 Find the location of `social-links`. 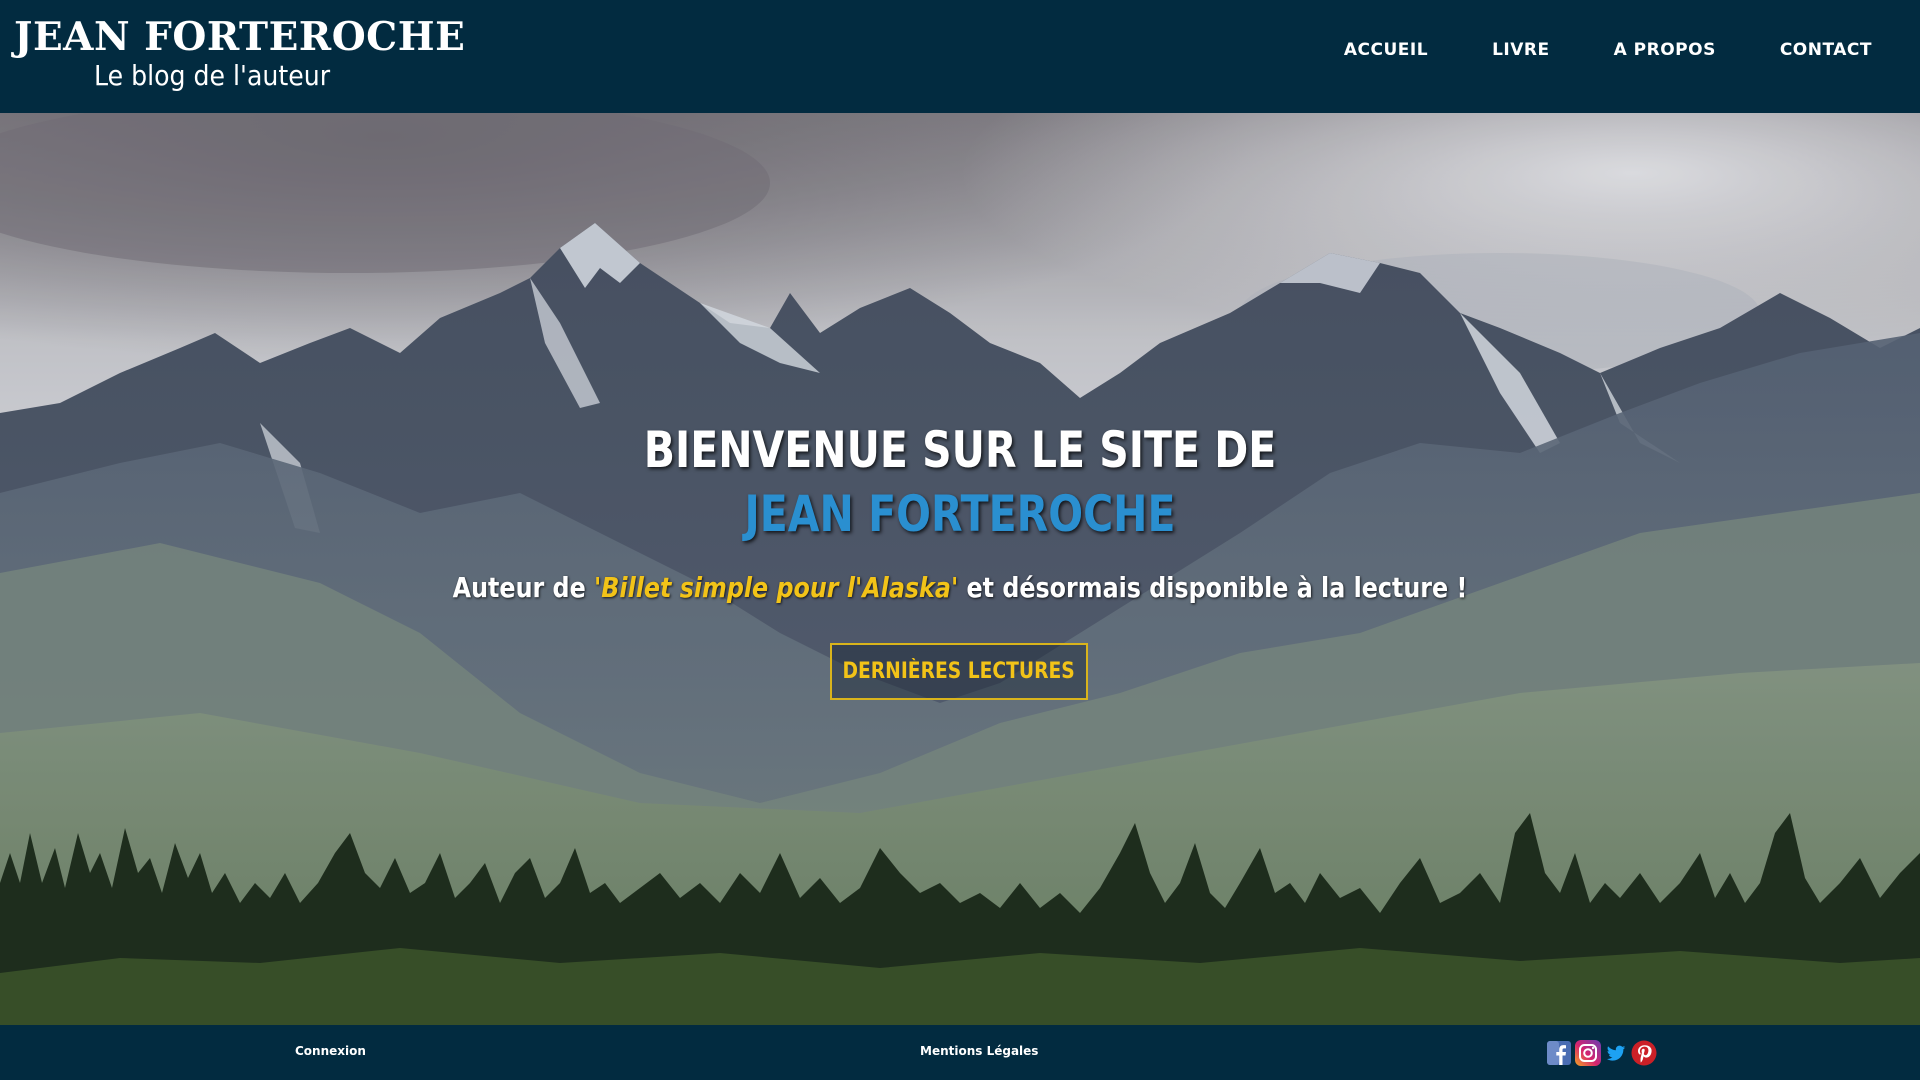

social-links is located at coordinates (1602, 1053).